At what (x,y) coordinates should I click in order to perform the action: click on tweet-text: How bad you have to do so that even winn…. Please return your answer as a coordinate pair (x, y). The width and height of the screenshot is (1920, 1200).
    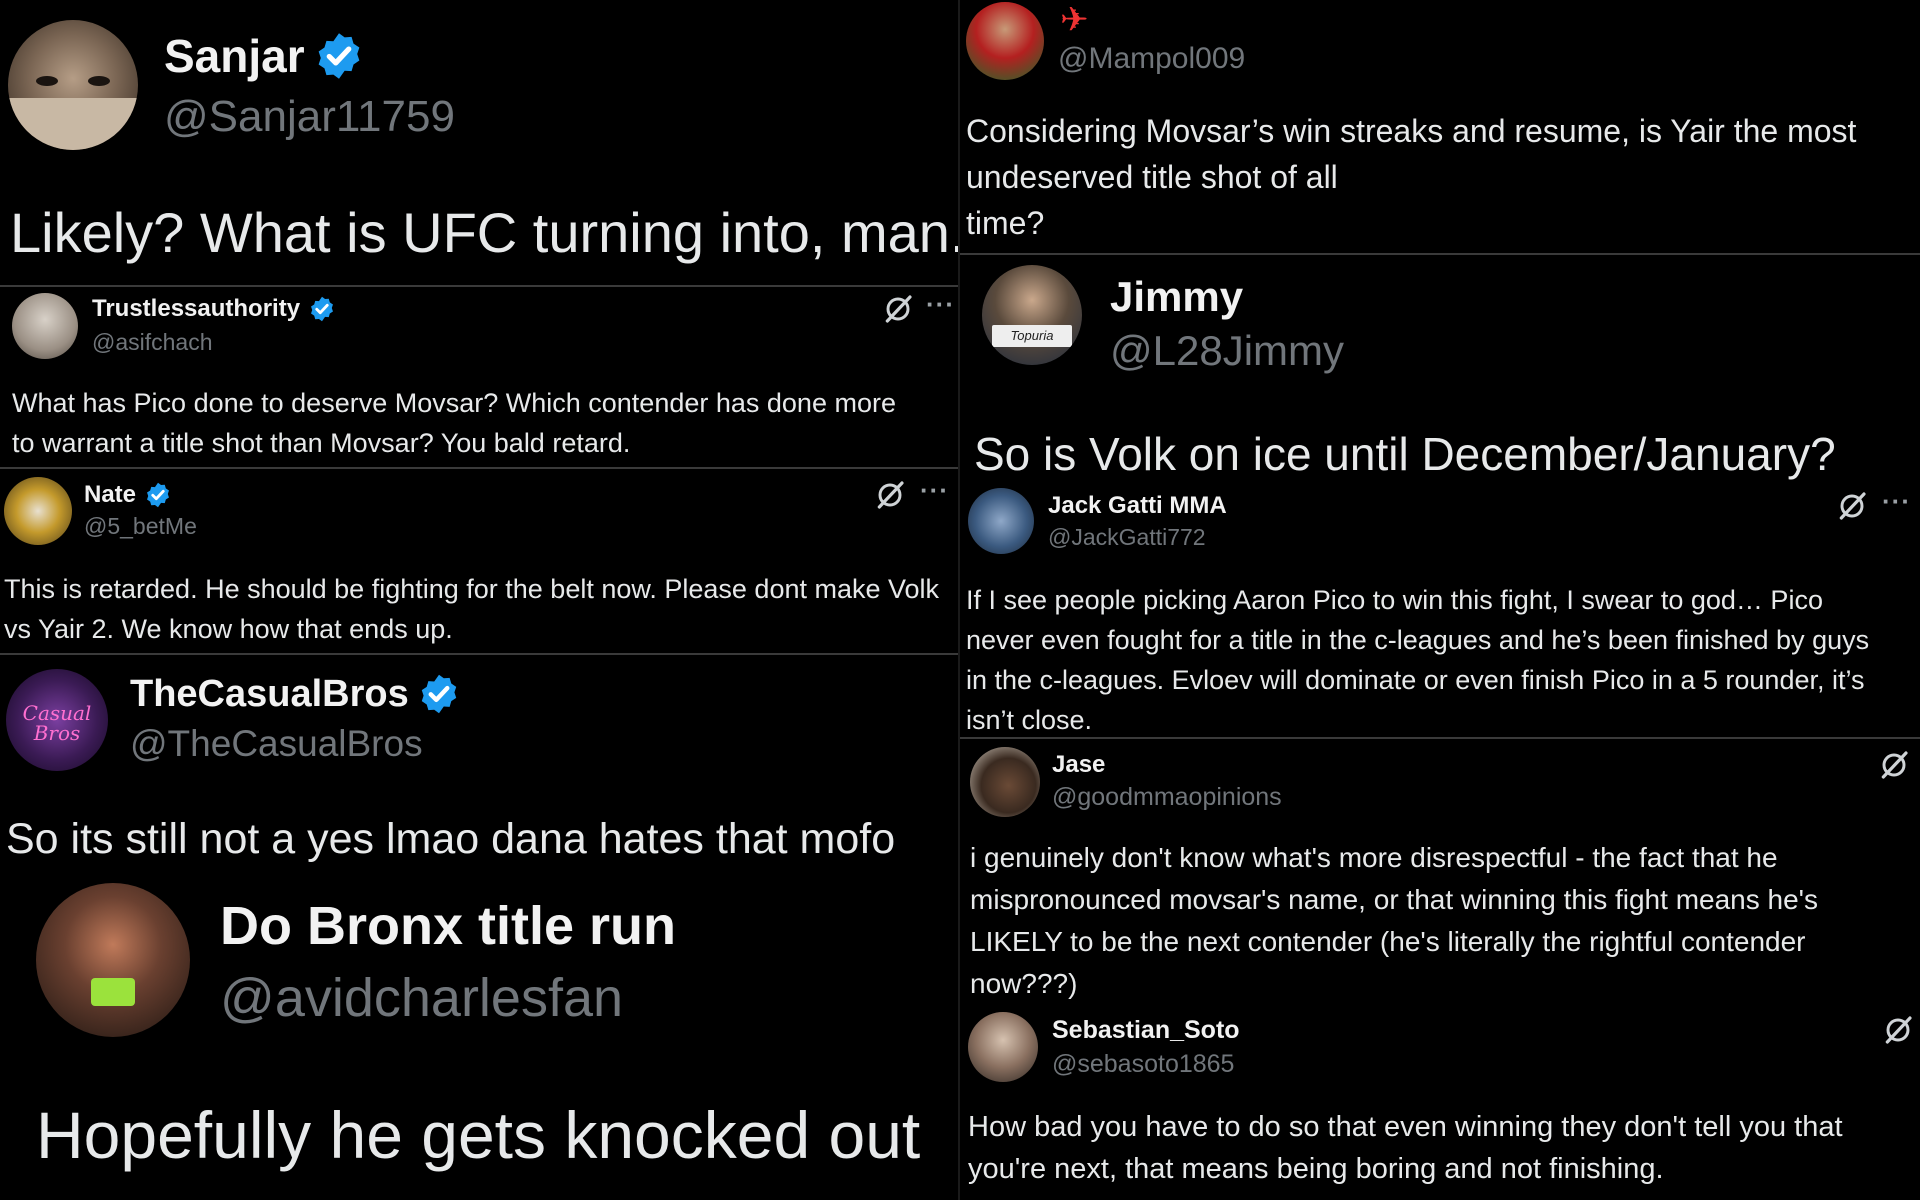
    Looking at the image, I should click on (1405, 1148).